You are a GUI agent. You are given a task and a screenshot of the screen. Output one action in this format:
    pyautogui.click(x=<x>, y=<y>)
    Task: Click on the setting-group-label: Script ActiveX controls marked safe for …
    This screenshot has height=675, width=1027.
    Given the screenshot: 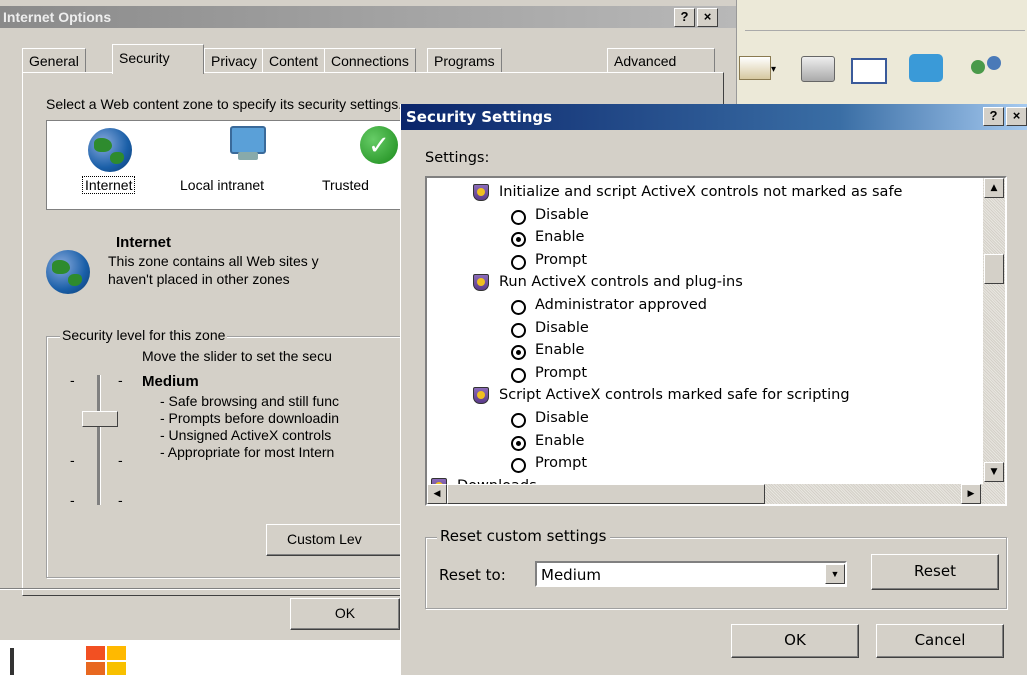 What is the action you would take?
    pyautogui.click(x=674, y=395)
    